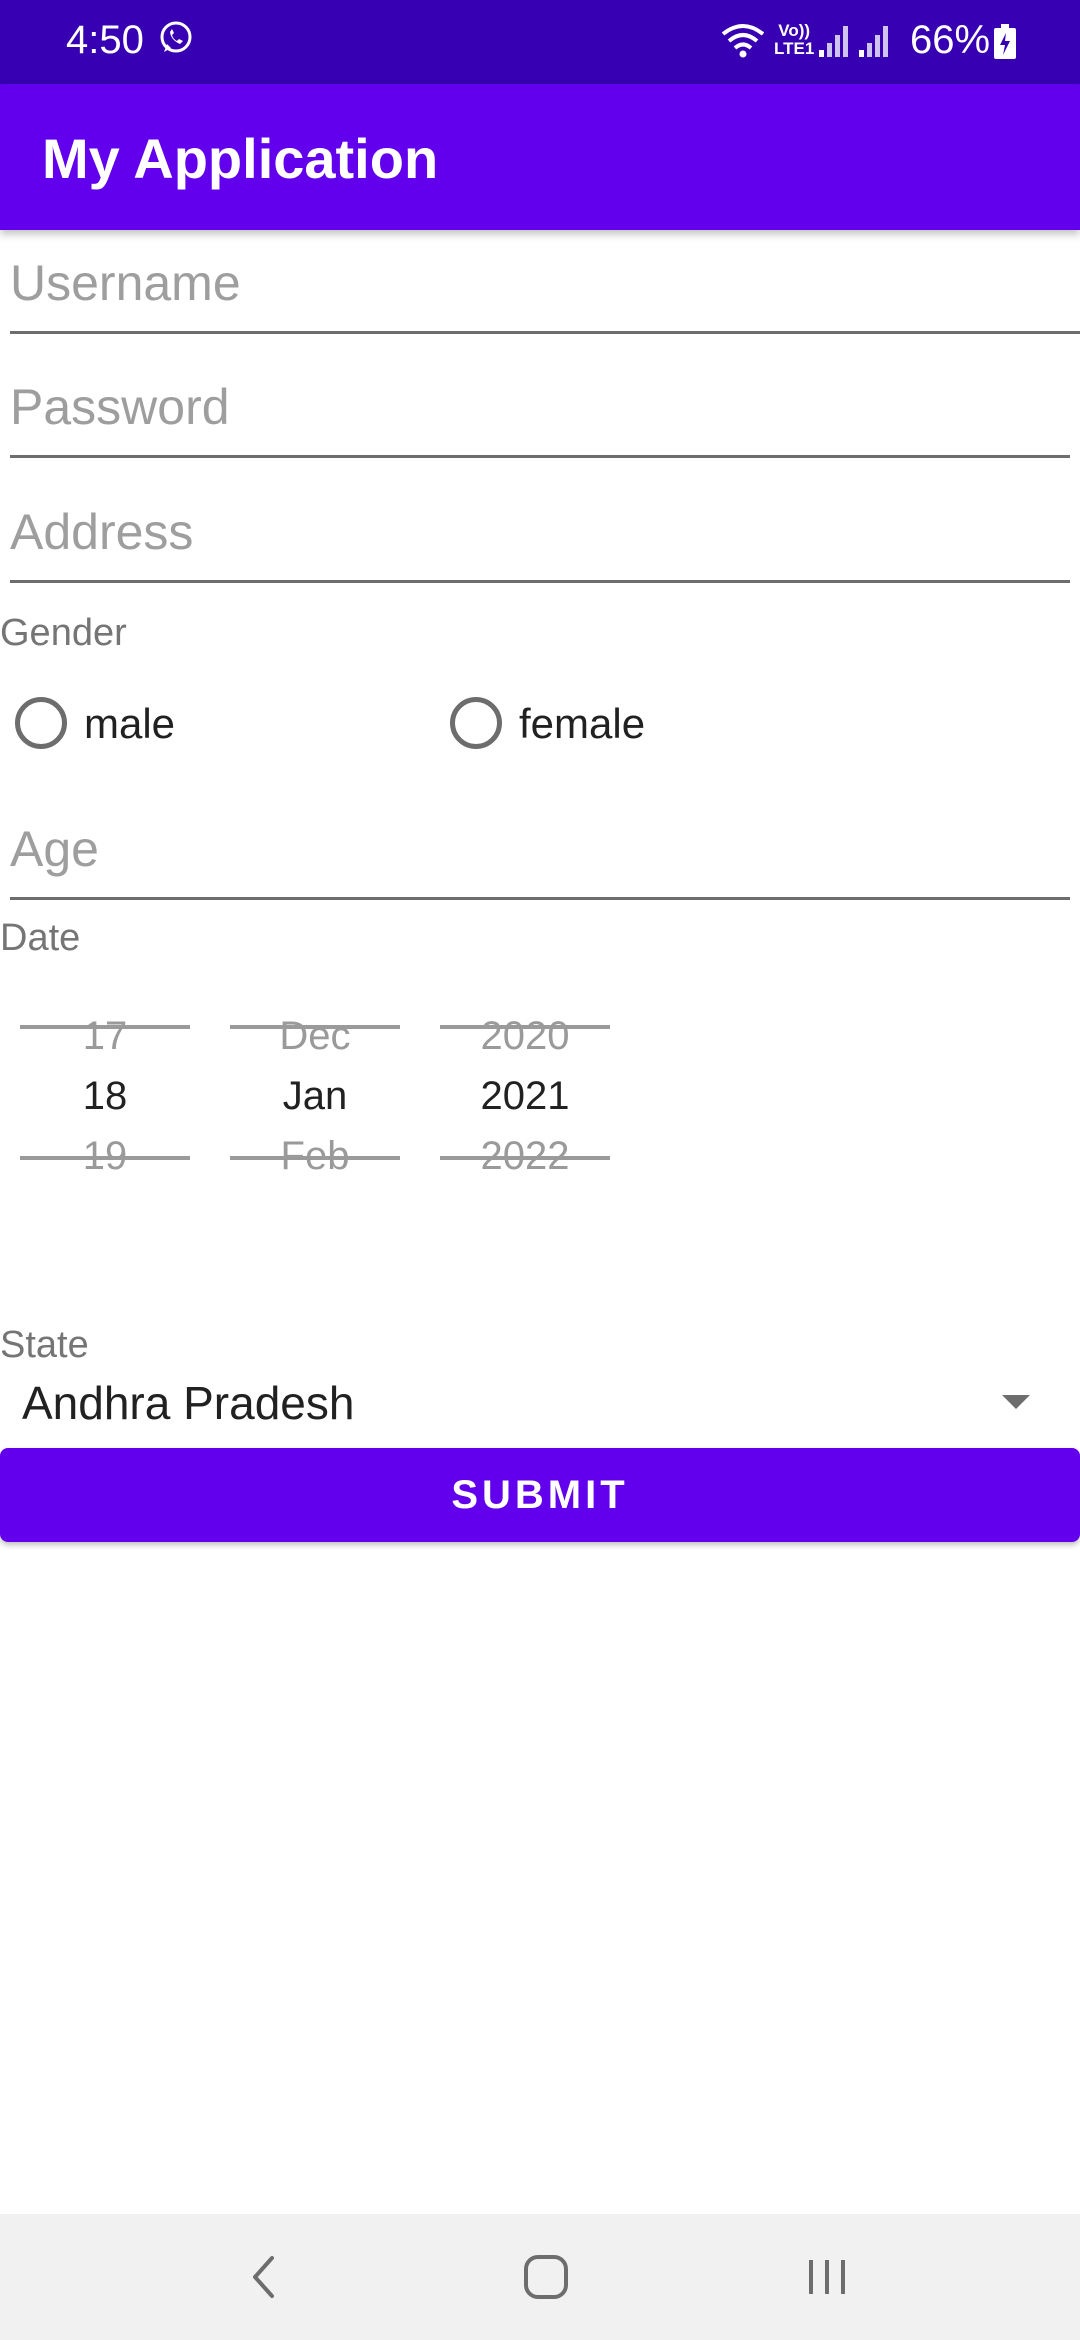 The image size is (1080, 2340). I want to click on year-prev: 2020, so click(525, 1036).